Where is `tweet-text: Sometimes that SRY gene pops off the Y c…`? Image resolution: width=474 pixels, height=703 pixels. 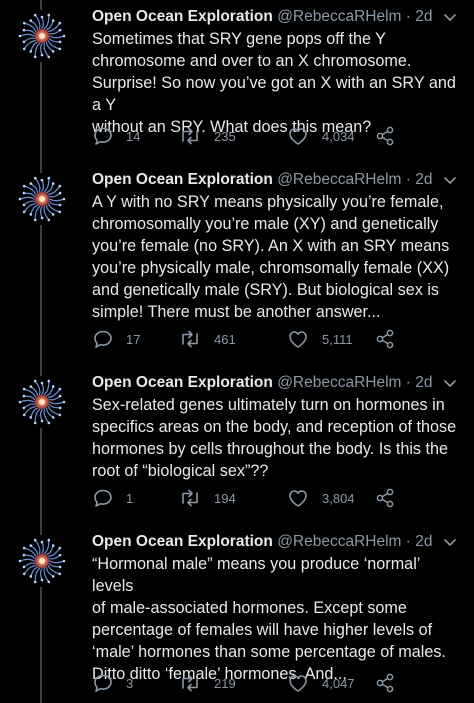 tweet-text: Sometimes that SRY gene pops off the Y c… is located at coordinates (274, 83).